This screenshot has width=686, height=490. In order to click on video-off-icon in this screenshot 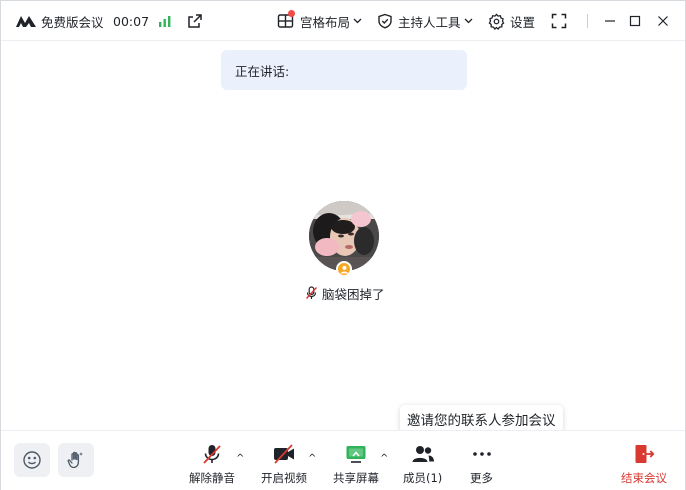, I will do `click(284, 454)`.